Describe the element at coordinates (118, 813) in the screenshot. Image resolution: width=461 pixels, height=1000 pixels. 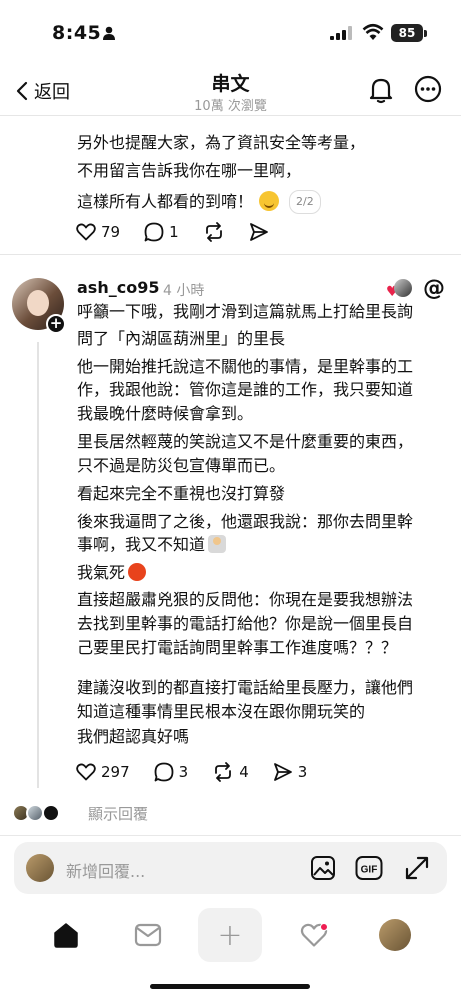
I see `show-replies-label: 顯示回覆` at that location.